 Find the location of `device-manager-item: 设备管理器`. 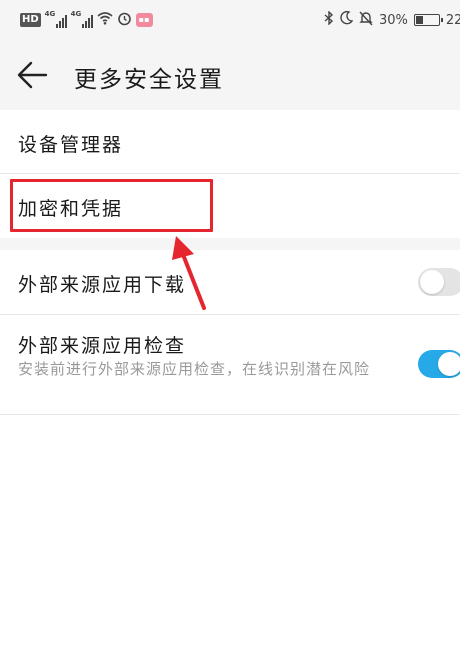

device-manager-item: 设备管理器 is located at coordinates (230, 142).